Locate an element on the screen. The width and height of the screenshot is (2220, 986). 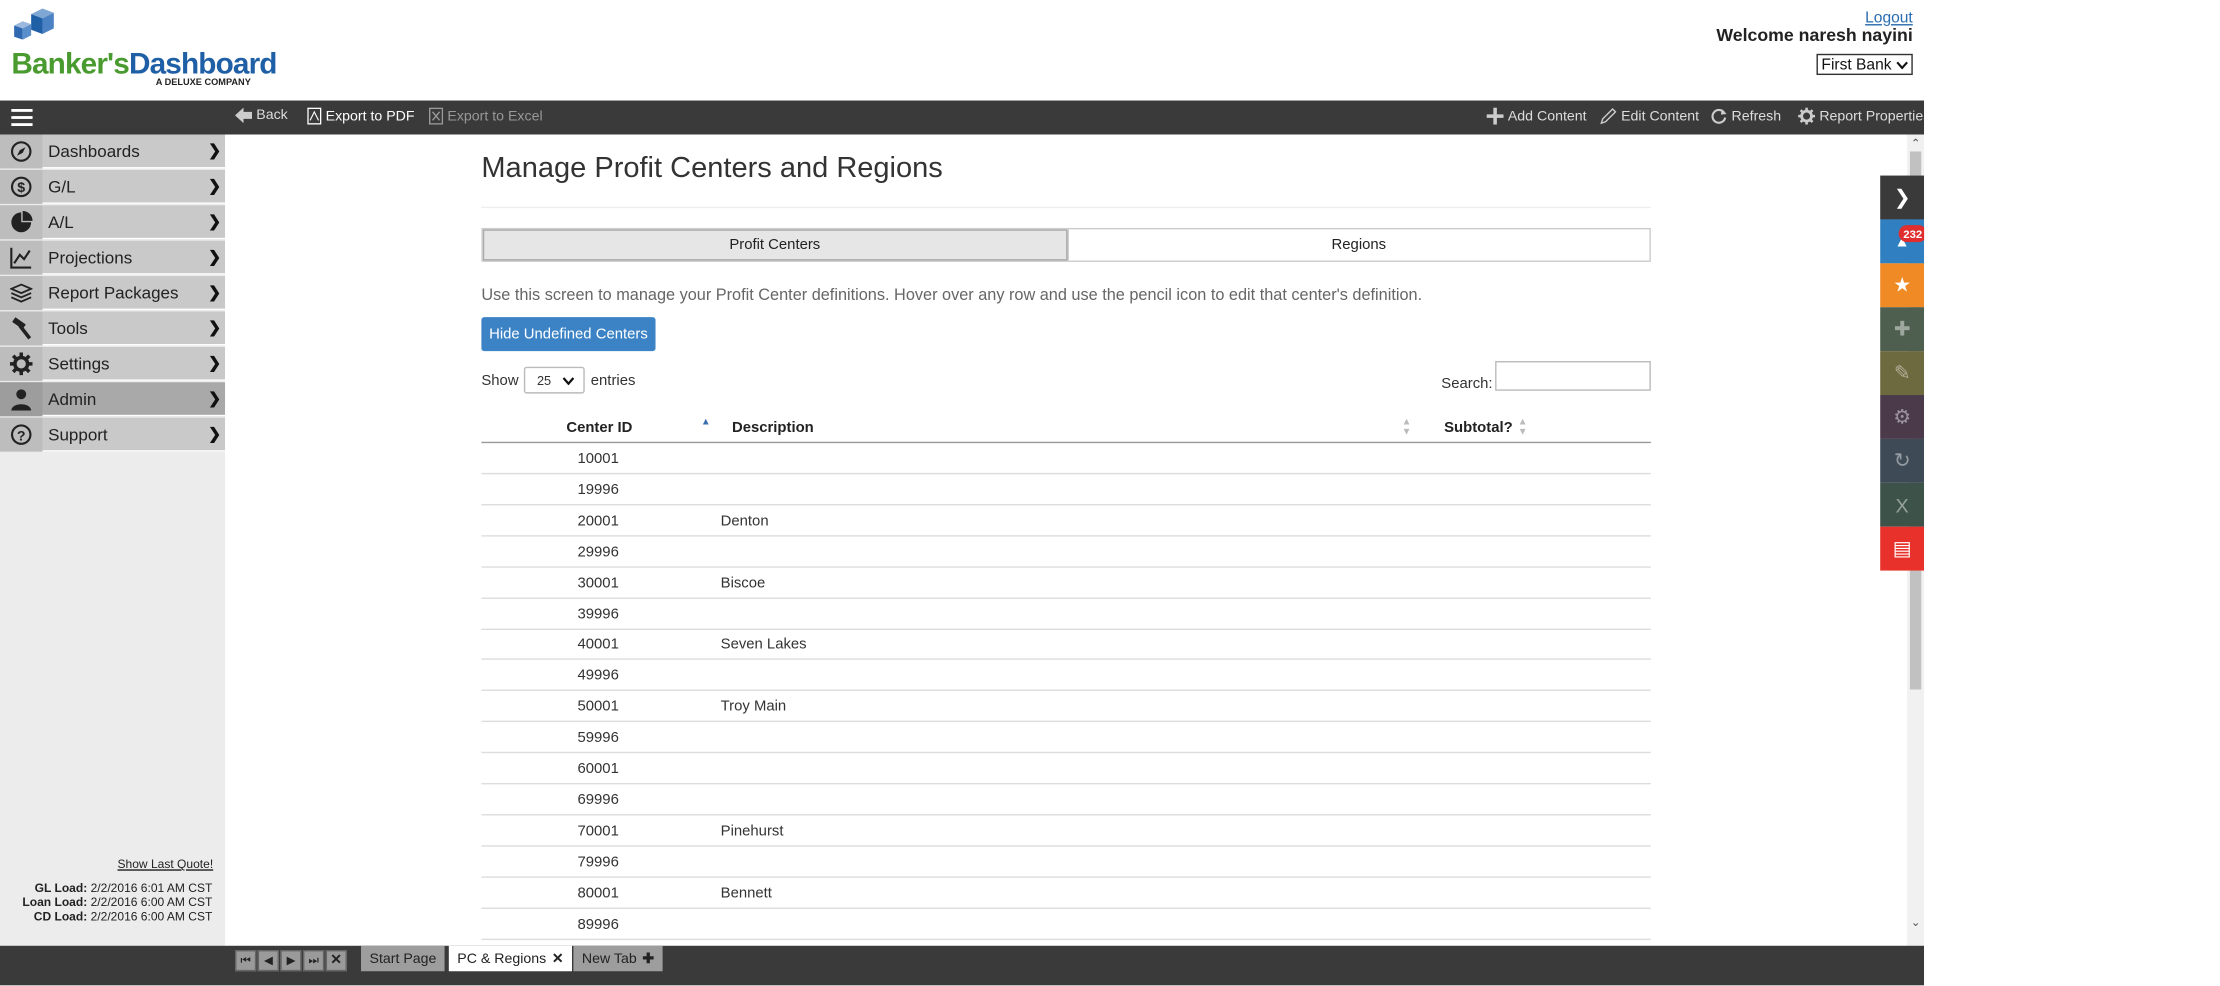
center-id-cell: 70001 is located at coordinates (598, 831).